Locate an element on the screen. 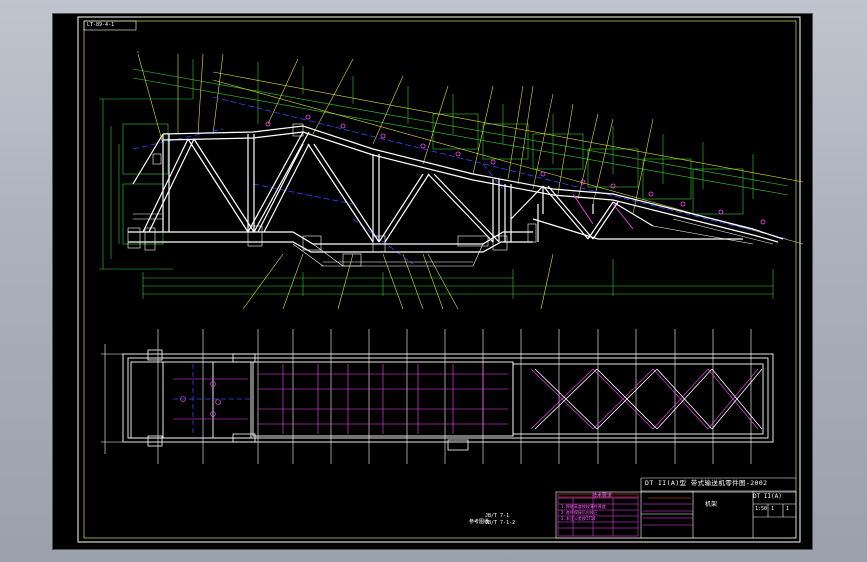 This screenshot has height=562, width=867. title-block-title: DT II(A)型 带式输送机零件图-2002 is located at coordinates (706, 483).